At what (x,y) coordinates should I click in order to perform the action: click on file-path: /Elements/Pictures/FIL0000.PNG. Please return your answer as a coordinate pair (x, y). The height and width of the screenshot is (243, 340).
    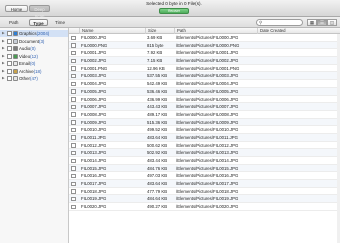
    Looking at the image, I should click on (208, 45).